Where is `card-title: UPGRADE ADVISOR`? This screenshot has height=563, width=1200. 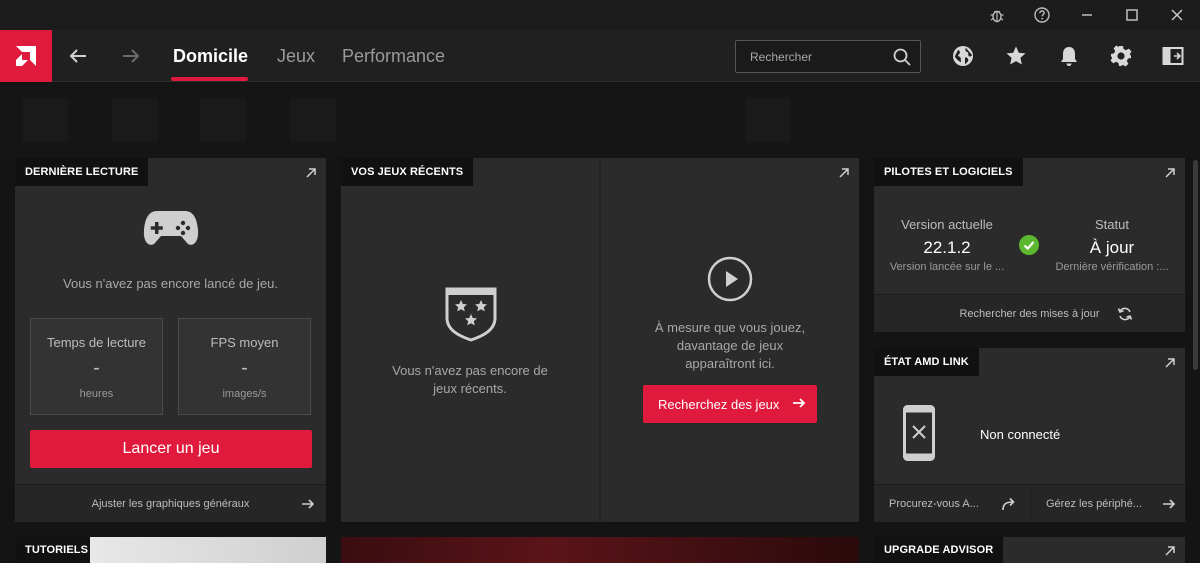
card-title: UPGRADE ADVISOR is located at coordinates (939, 550).